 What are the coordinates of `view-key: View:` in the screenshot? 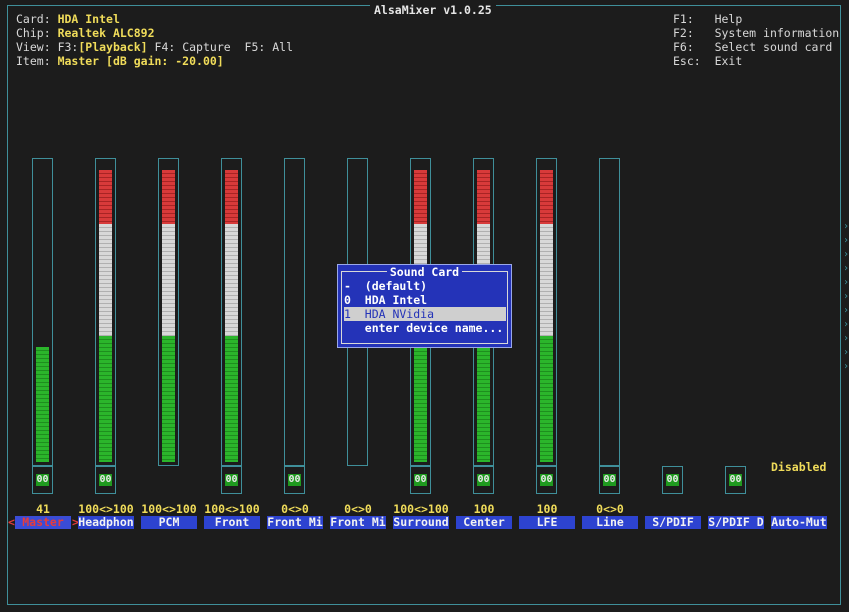 It's located at (33, 47).